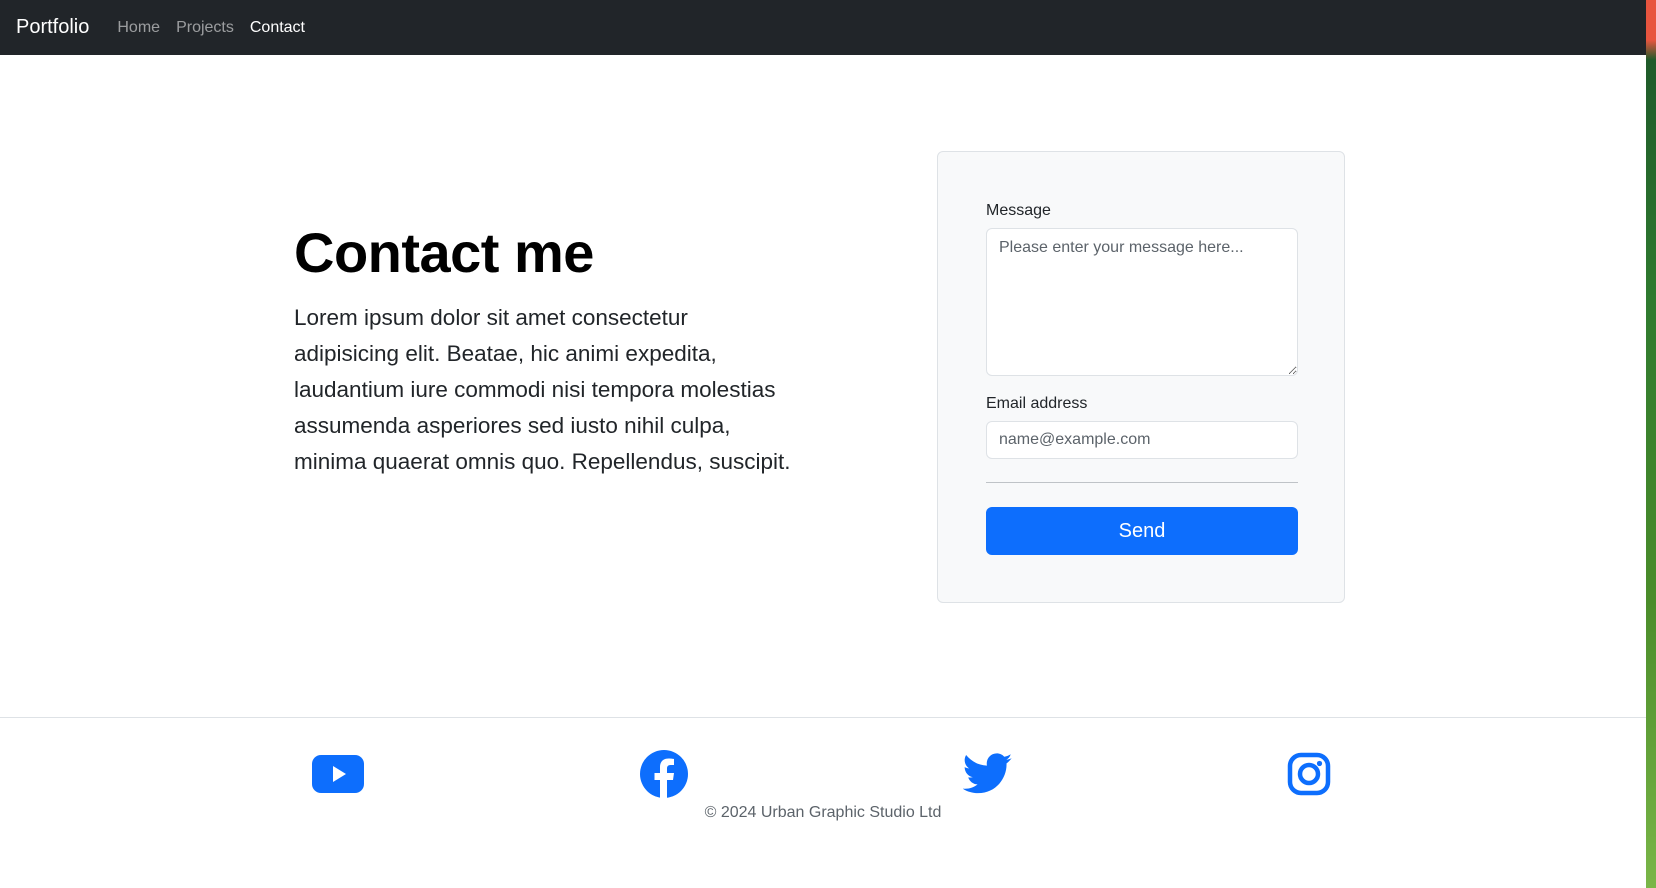 This screenshot has height=888, width=1656. Describe the element at coordinates (138, 28) in the screenshot. I see `nav-link-home: Home` at that location.